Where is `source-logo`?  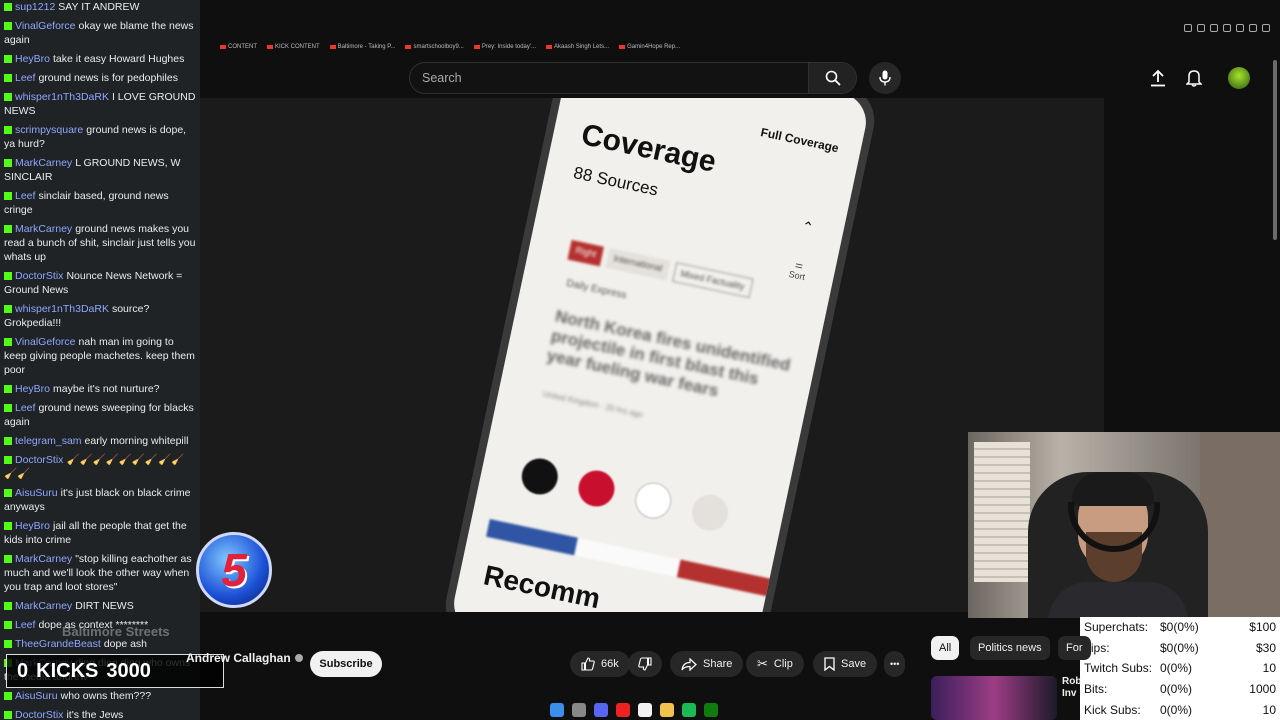
source-logo is located at coordinates (710, 513).